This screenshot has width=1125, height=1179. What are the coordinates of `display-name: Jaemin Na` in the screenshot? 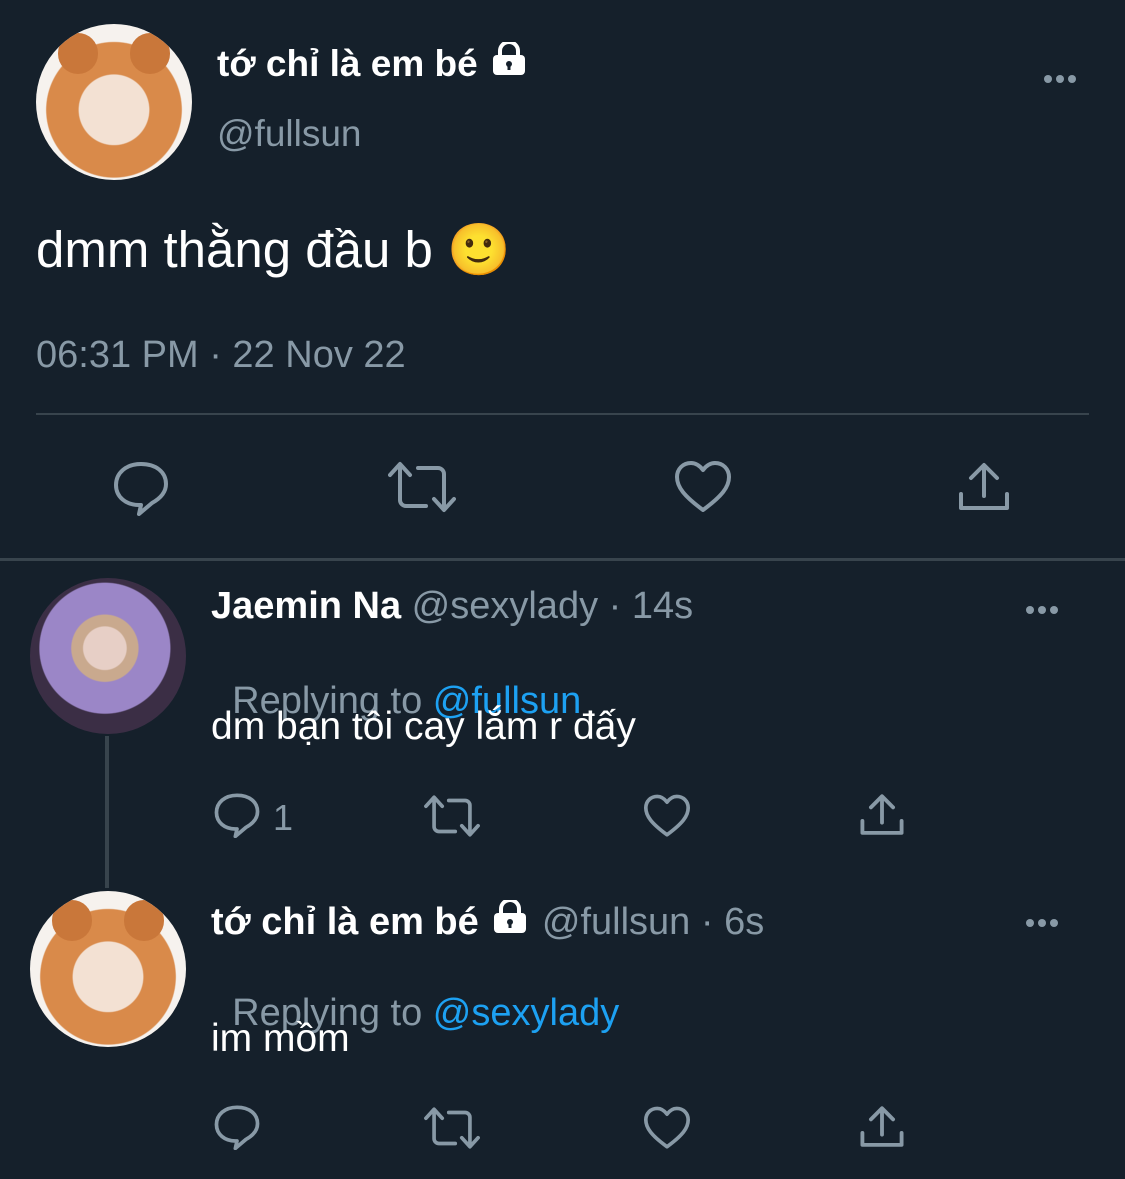 It's located at (306, 606).